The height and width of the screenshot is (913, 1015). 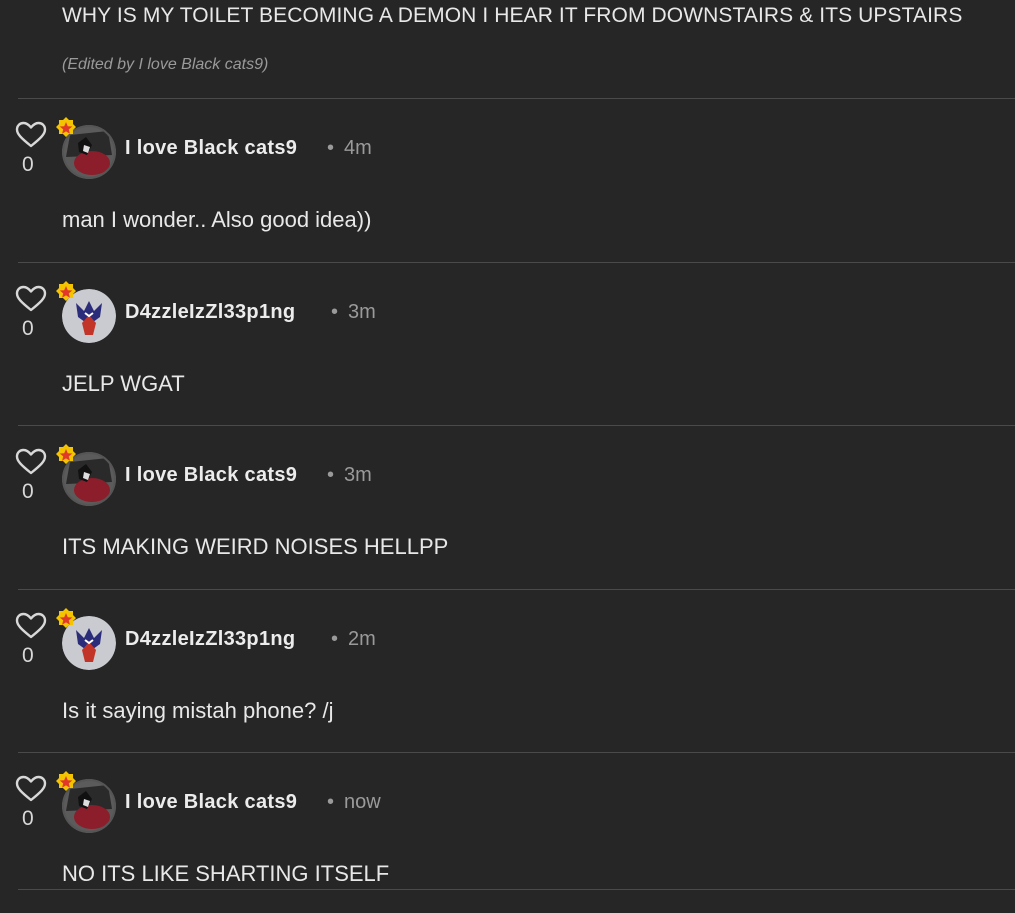 What do you see at coordinates (362, 639) in the screenshot?
I see `timestamp: 2m` at bounding box center [362, 639].